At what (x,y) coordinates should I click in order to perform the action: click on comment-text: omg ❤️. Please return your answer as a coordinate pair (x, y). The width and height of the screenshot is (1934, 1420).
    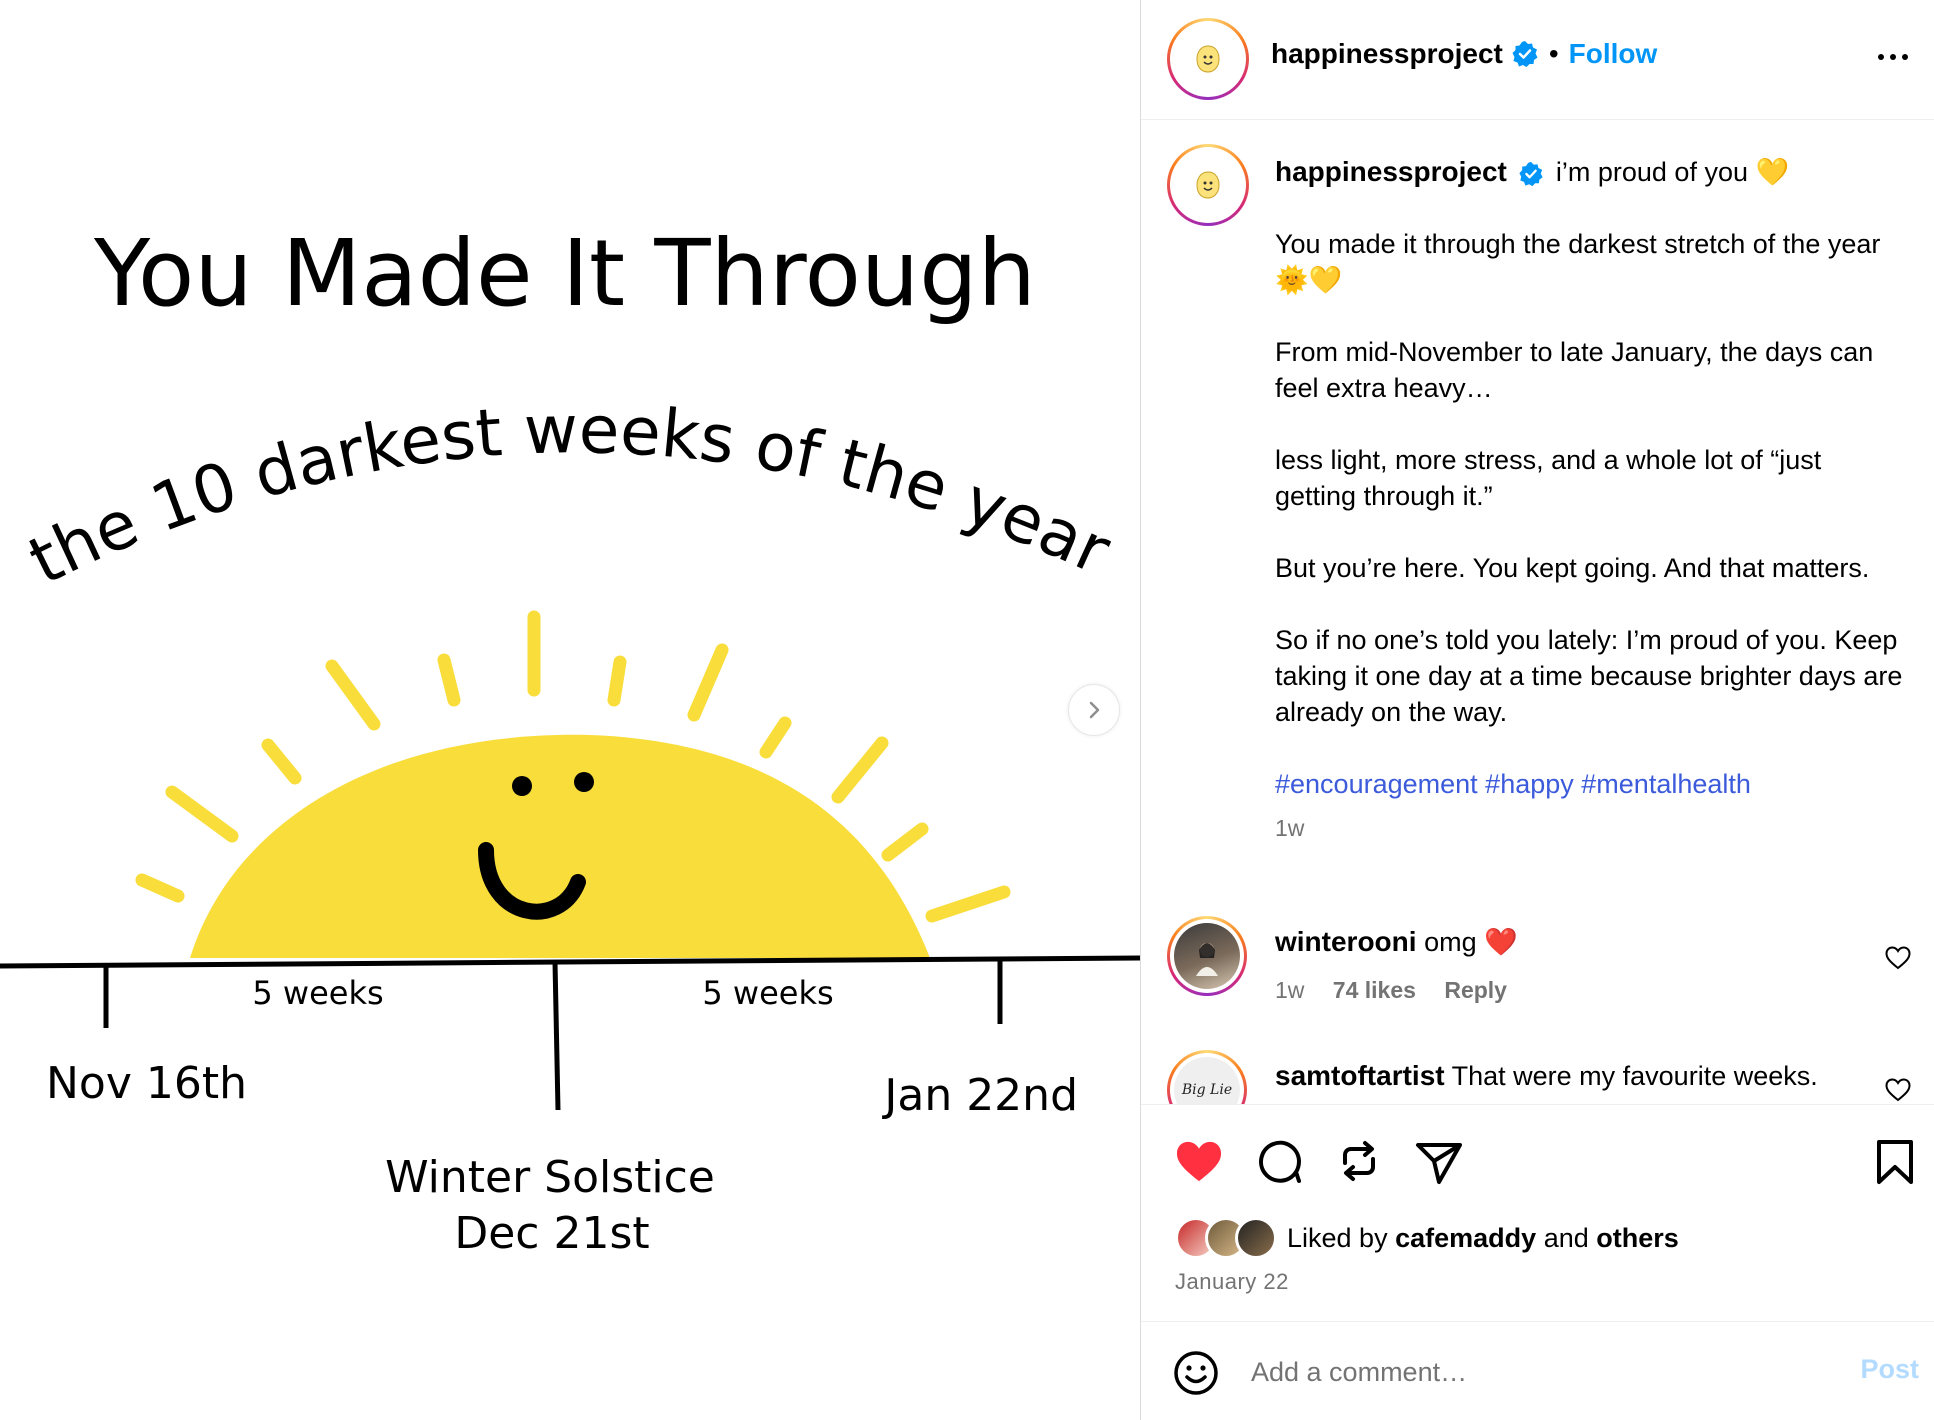
    Looking at the image, I should click on (1471, 942).